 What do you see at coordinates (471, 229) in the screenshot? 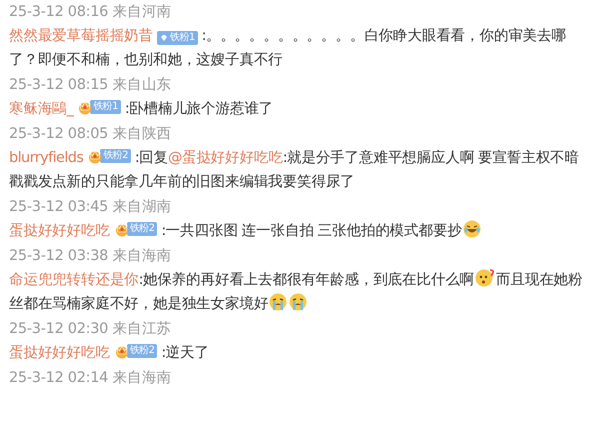
I see `laughing-emoji-icon` at bounding box center [471, 229].